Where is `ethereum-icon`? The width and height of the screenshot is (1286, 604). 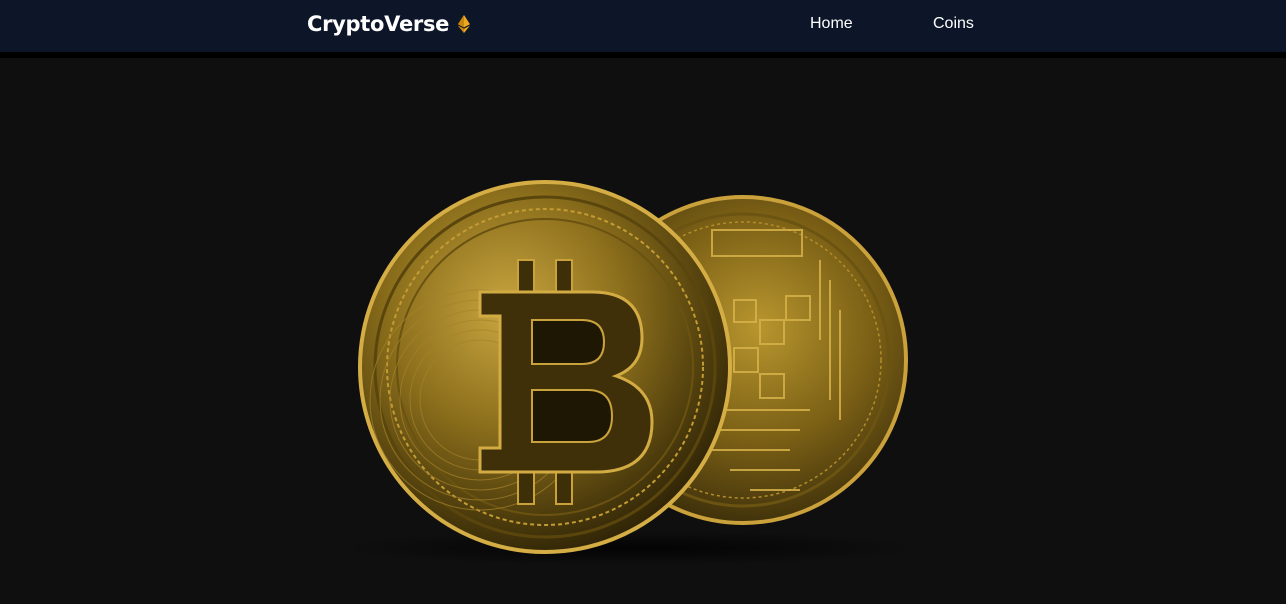
ethereum-icon is located at coordinates (464, 24).